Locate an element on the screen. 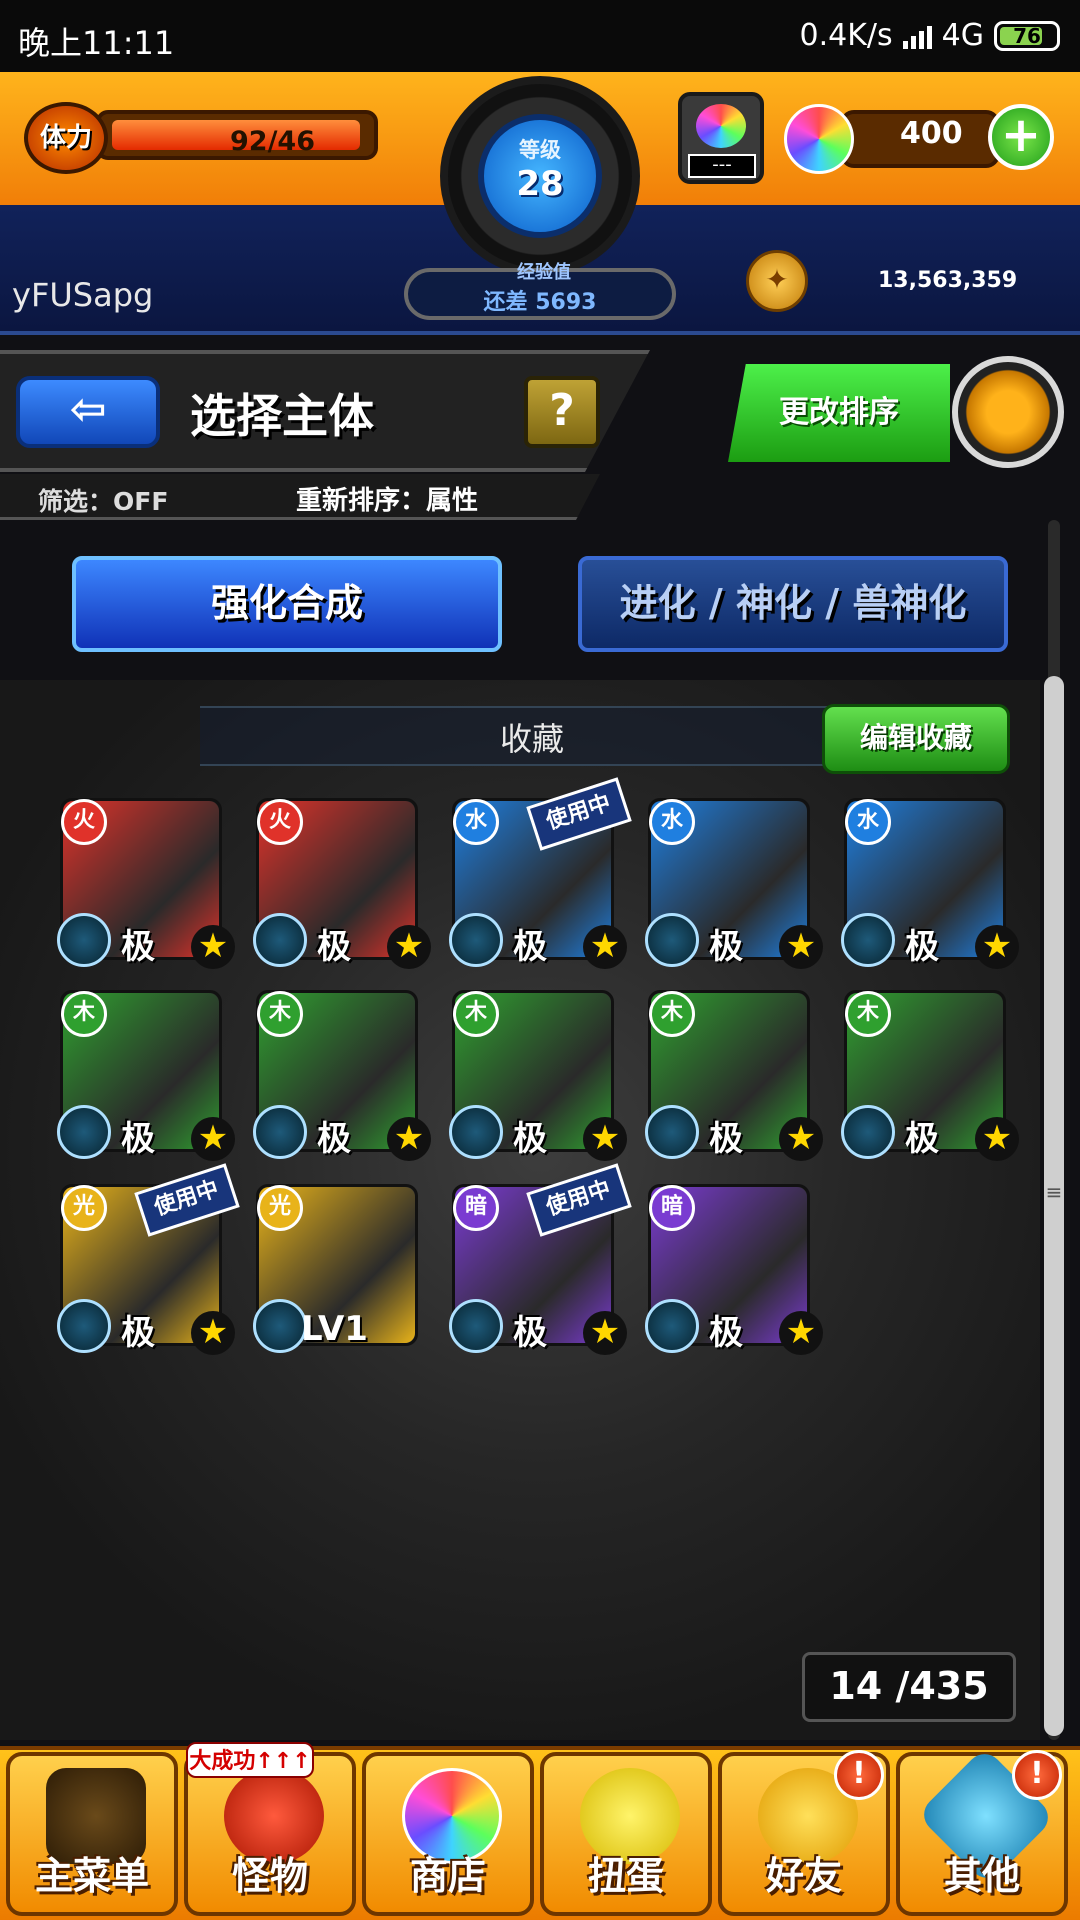 The width and height of the screenshot is (1080, 1920). back-button: ⇦ is located at coordinates (88, 412).